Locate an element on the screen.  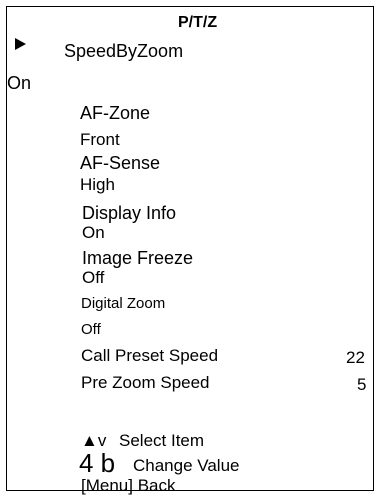
menu-item-digital-zoom-value: Off is located at coordinates (91, 329).